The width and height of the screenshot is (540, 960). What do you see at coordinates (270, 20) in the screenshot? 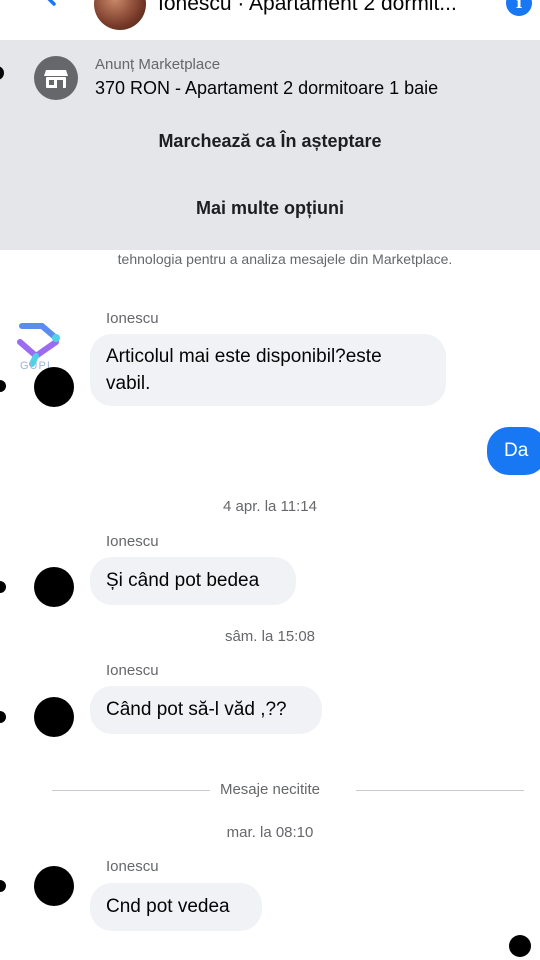
I see `chat-header: Ionescu · Apartament 2 dormit... i` at bounding box center [270, 20].